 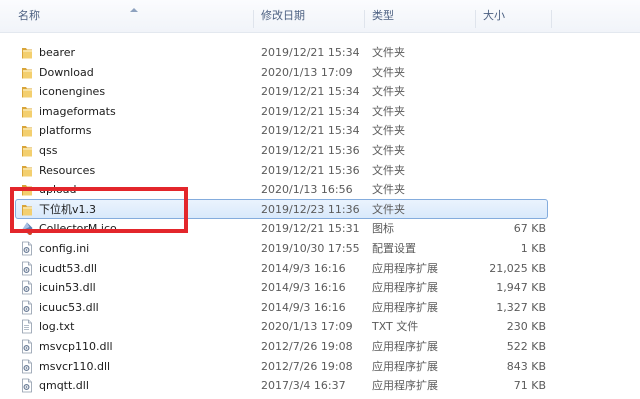 I want to click on file-row: icuuc53.dll 2014/9/3 16:16 应用程序扩展 1,327 KB, so click(x=320, y=307).